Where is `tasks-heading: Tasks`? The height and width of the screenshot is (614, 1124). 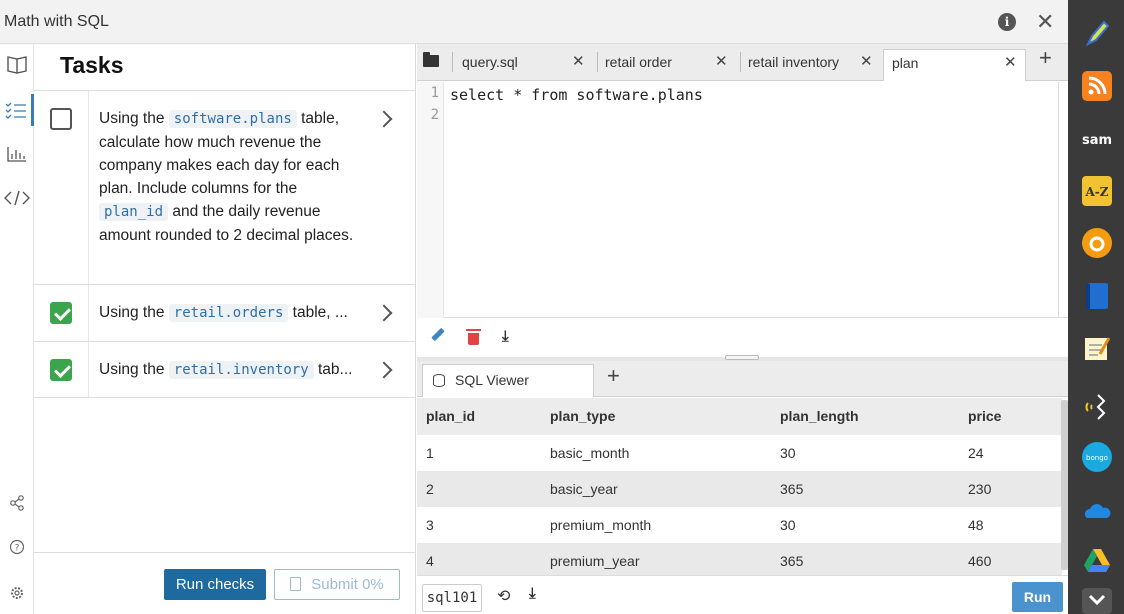
tasks-heading: Tasks is located at coordinates (92, 65).